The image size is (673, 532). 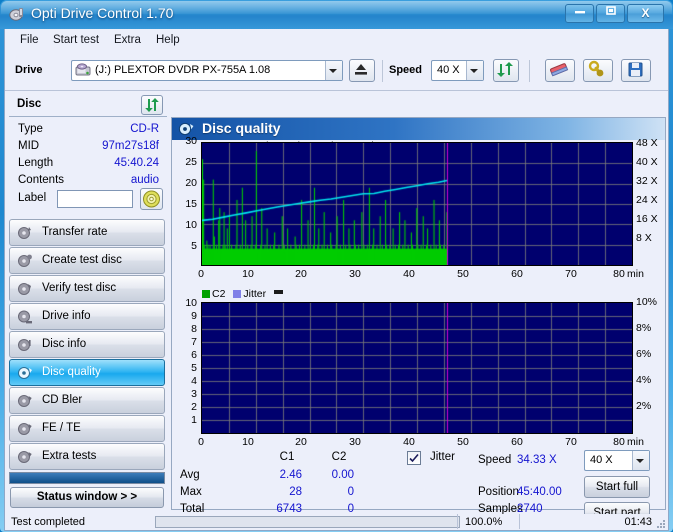 What do you see at coordinates (88, 131) in the screenshot?
I see `disc-info-row-type: Type CD-R` at bounding box center [88, 131].